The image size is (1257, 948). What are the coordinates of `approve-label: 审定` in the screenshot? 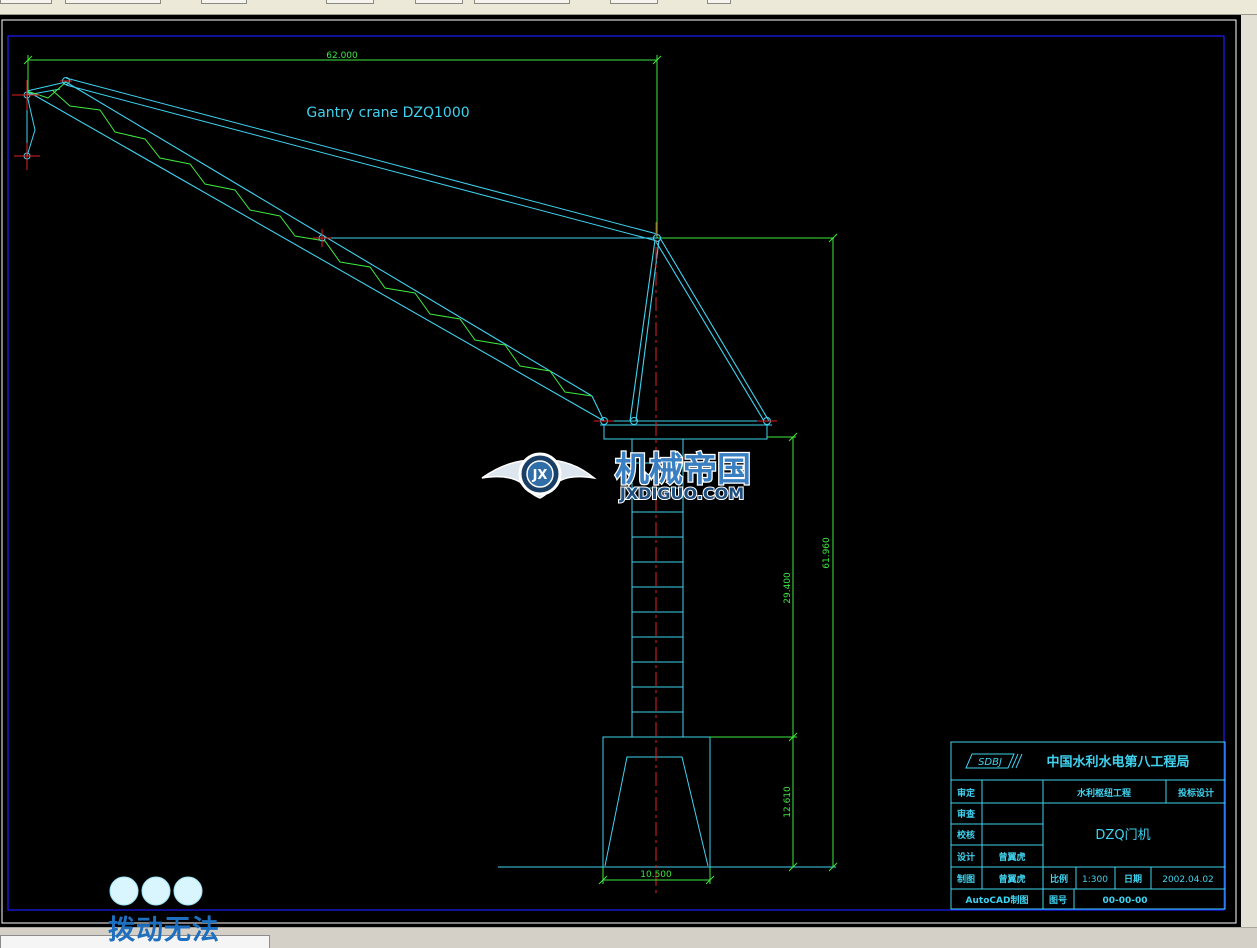 It's located at (966, 793).